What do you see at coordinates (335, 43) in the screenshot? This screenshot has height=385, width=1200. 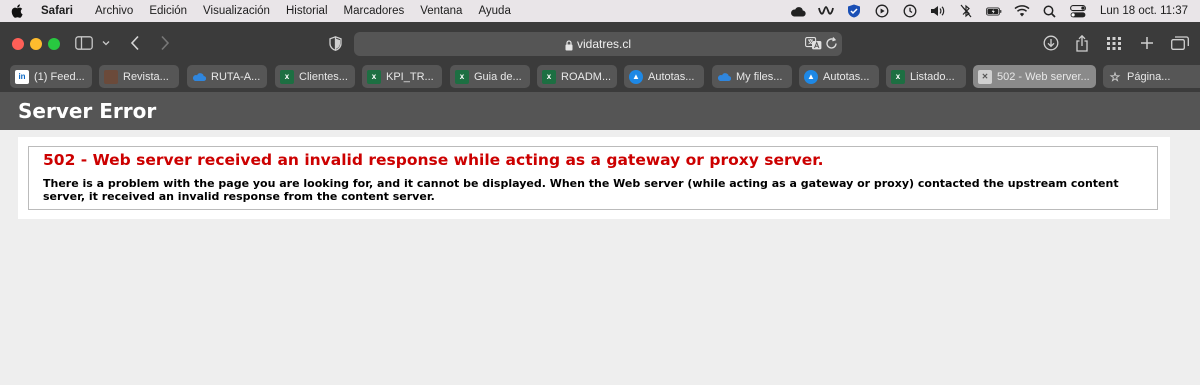 I see `privacy-report-shield-icon` at bounding box center [335, 43].